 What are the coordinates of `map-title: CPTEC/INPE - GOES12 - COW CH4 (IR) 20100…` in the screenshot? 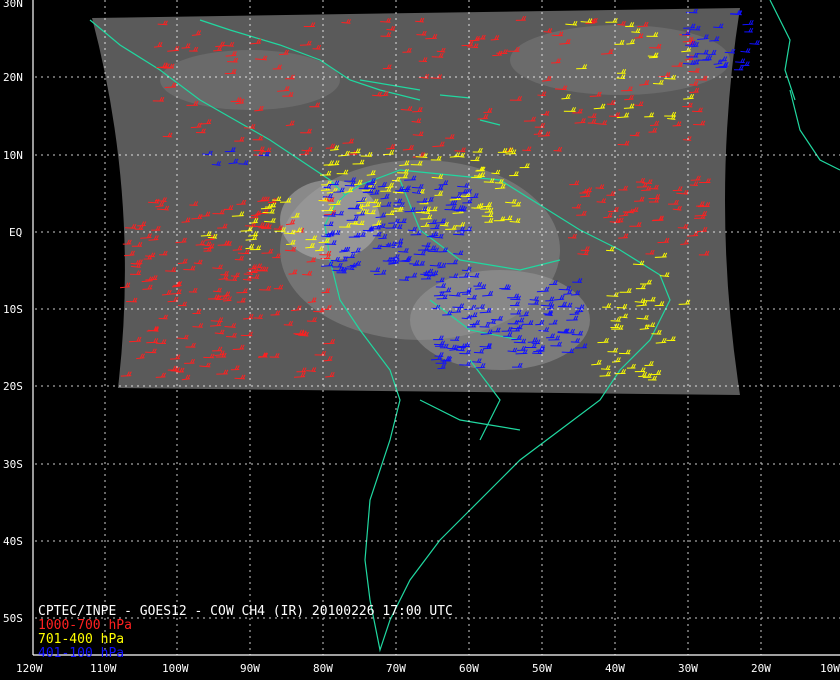 It's located at (245, 611).